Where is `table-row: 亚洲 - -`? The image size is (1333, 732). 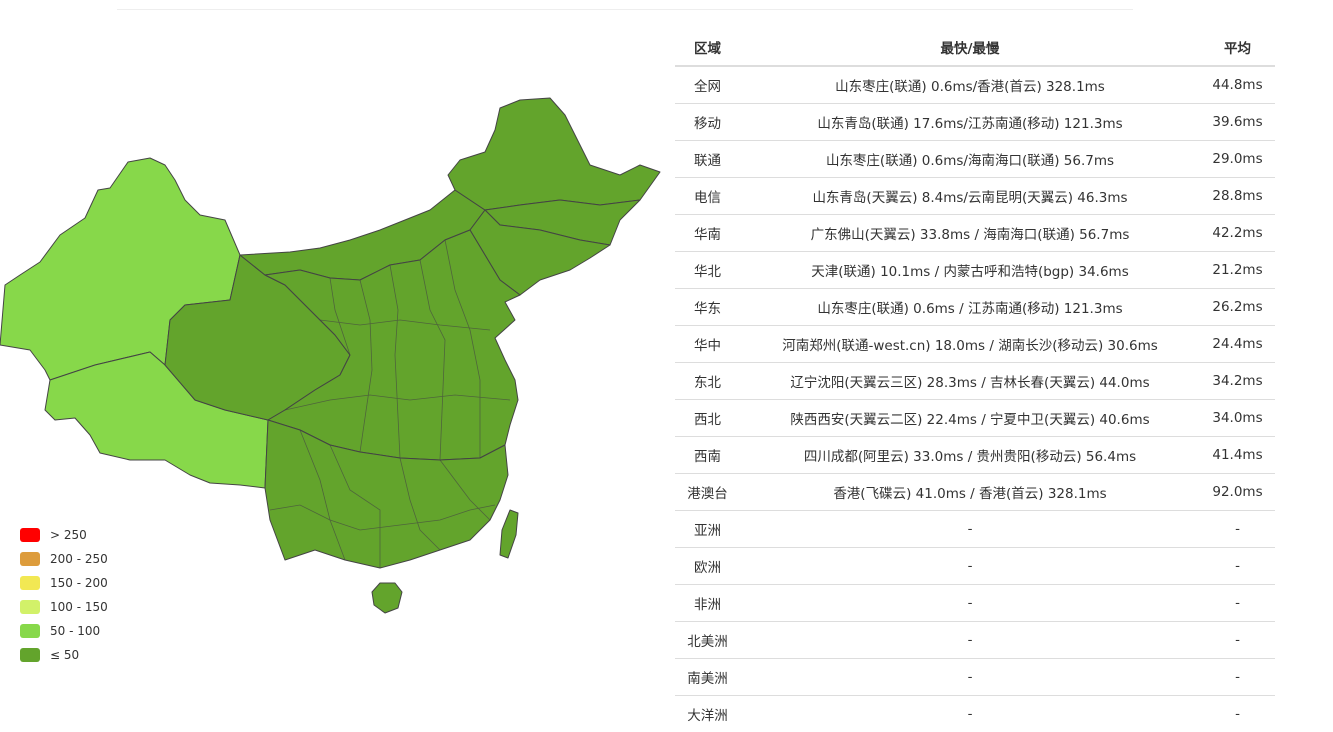 table-row: 亚洲 - - is located at coordinates (975, 529).